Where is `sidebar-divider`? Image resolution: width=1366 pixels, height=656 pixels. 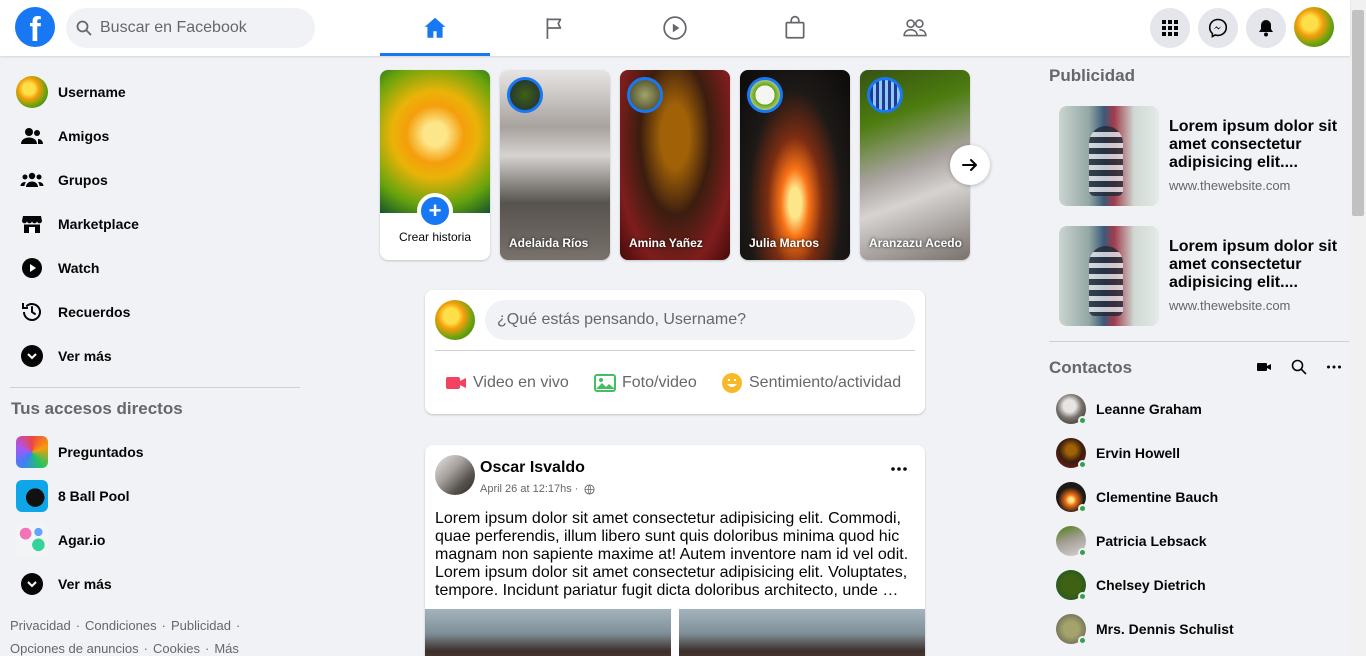
sidebar-divider is located at coordinates (155, 387).